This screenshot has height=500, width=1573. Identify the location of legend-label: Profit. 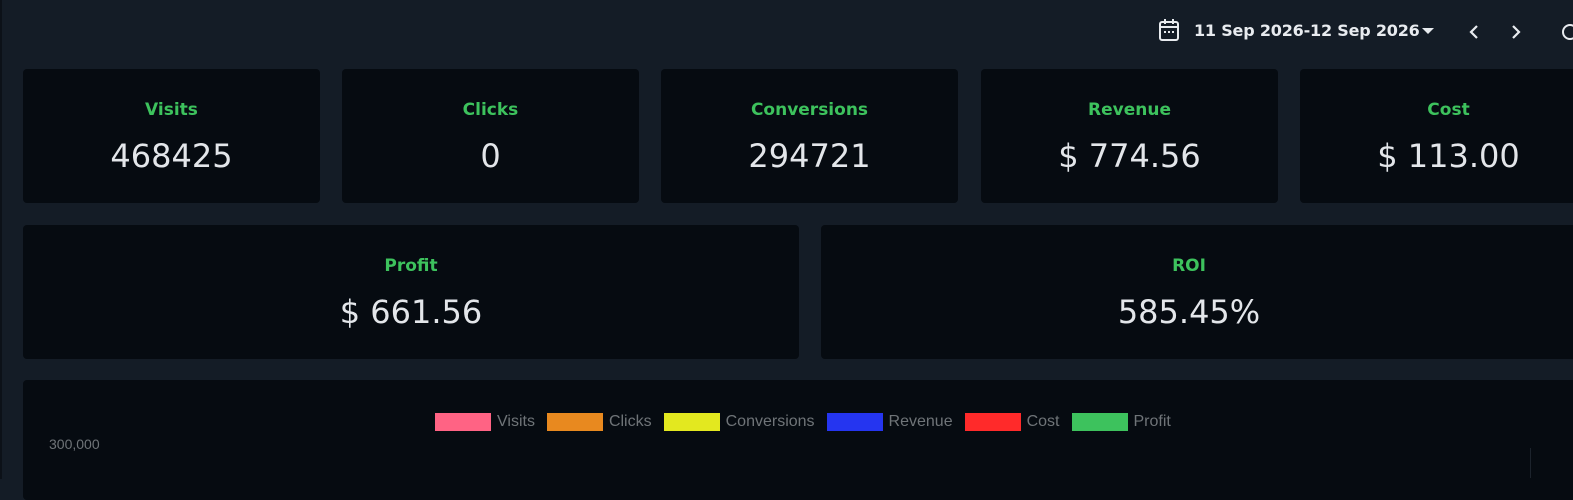
(1152, 421).